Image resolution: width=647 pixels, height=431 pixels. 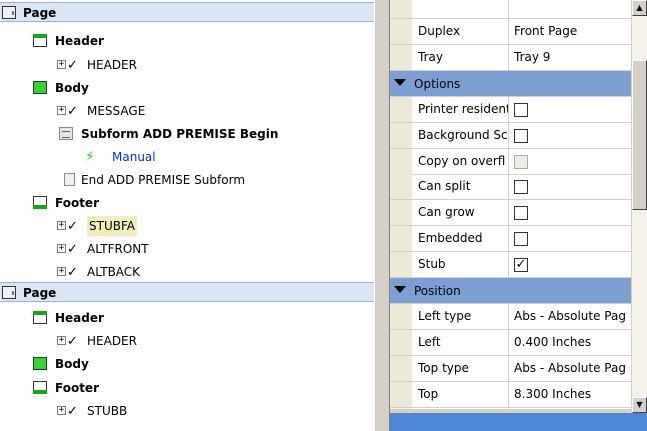 I want to click on tree-node-subformset: Subform ADD PREMISE Begin, so click(x=187, y=134).